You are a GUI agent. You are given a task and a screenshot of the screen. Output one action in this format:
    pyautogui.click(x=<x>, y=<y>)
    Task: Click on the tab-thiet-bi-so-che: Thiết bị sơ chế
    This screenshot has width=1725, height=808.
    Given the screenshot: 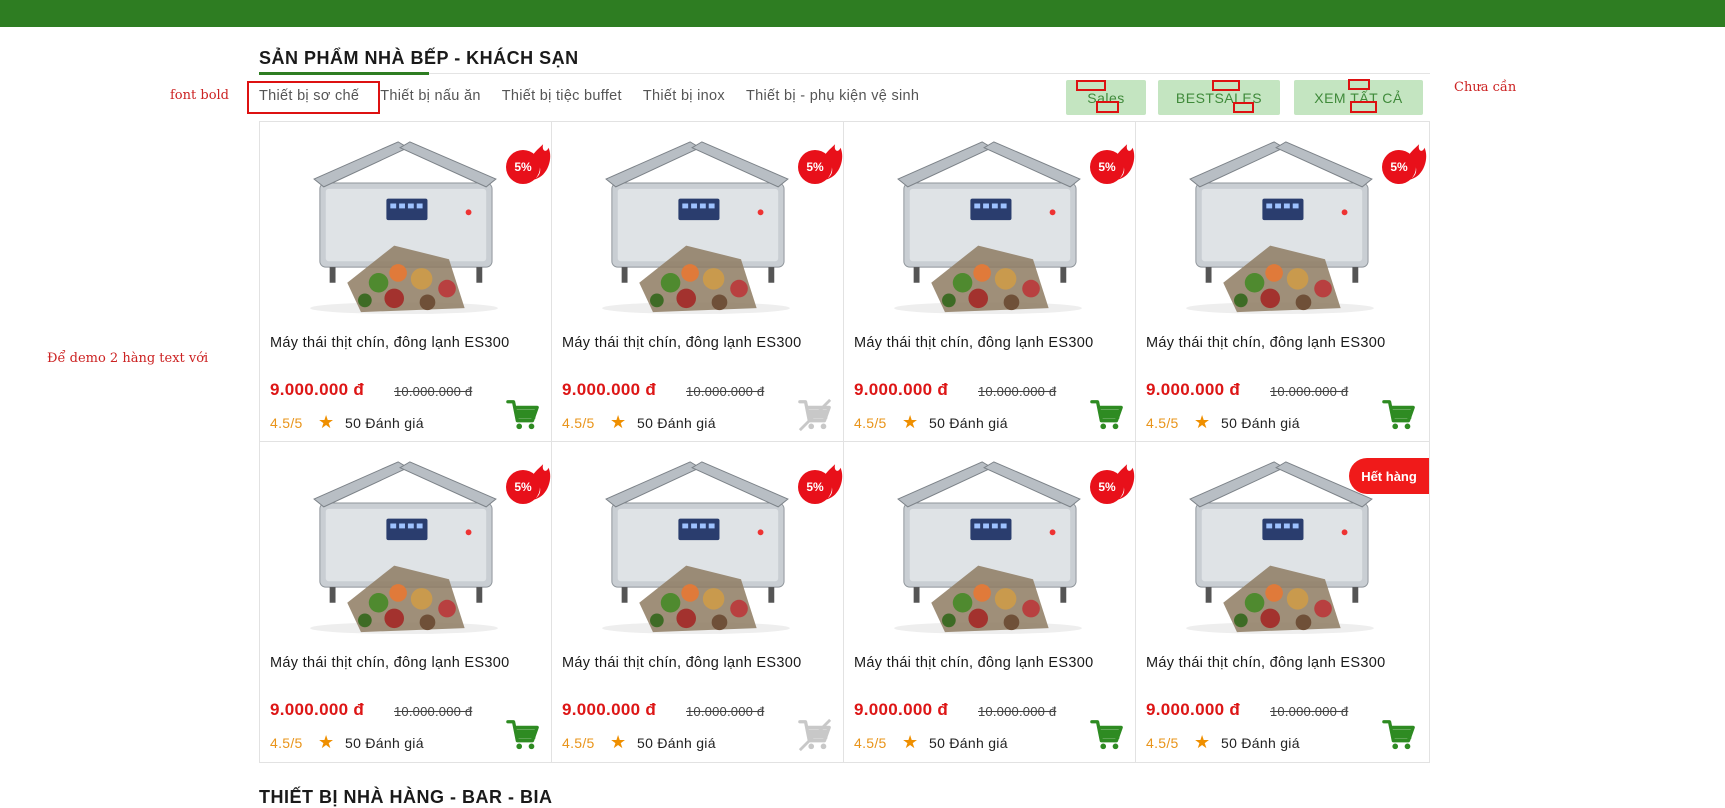 What is the action you would take?
    pyautogui.click(x=309, y=96)
    